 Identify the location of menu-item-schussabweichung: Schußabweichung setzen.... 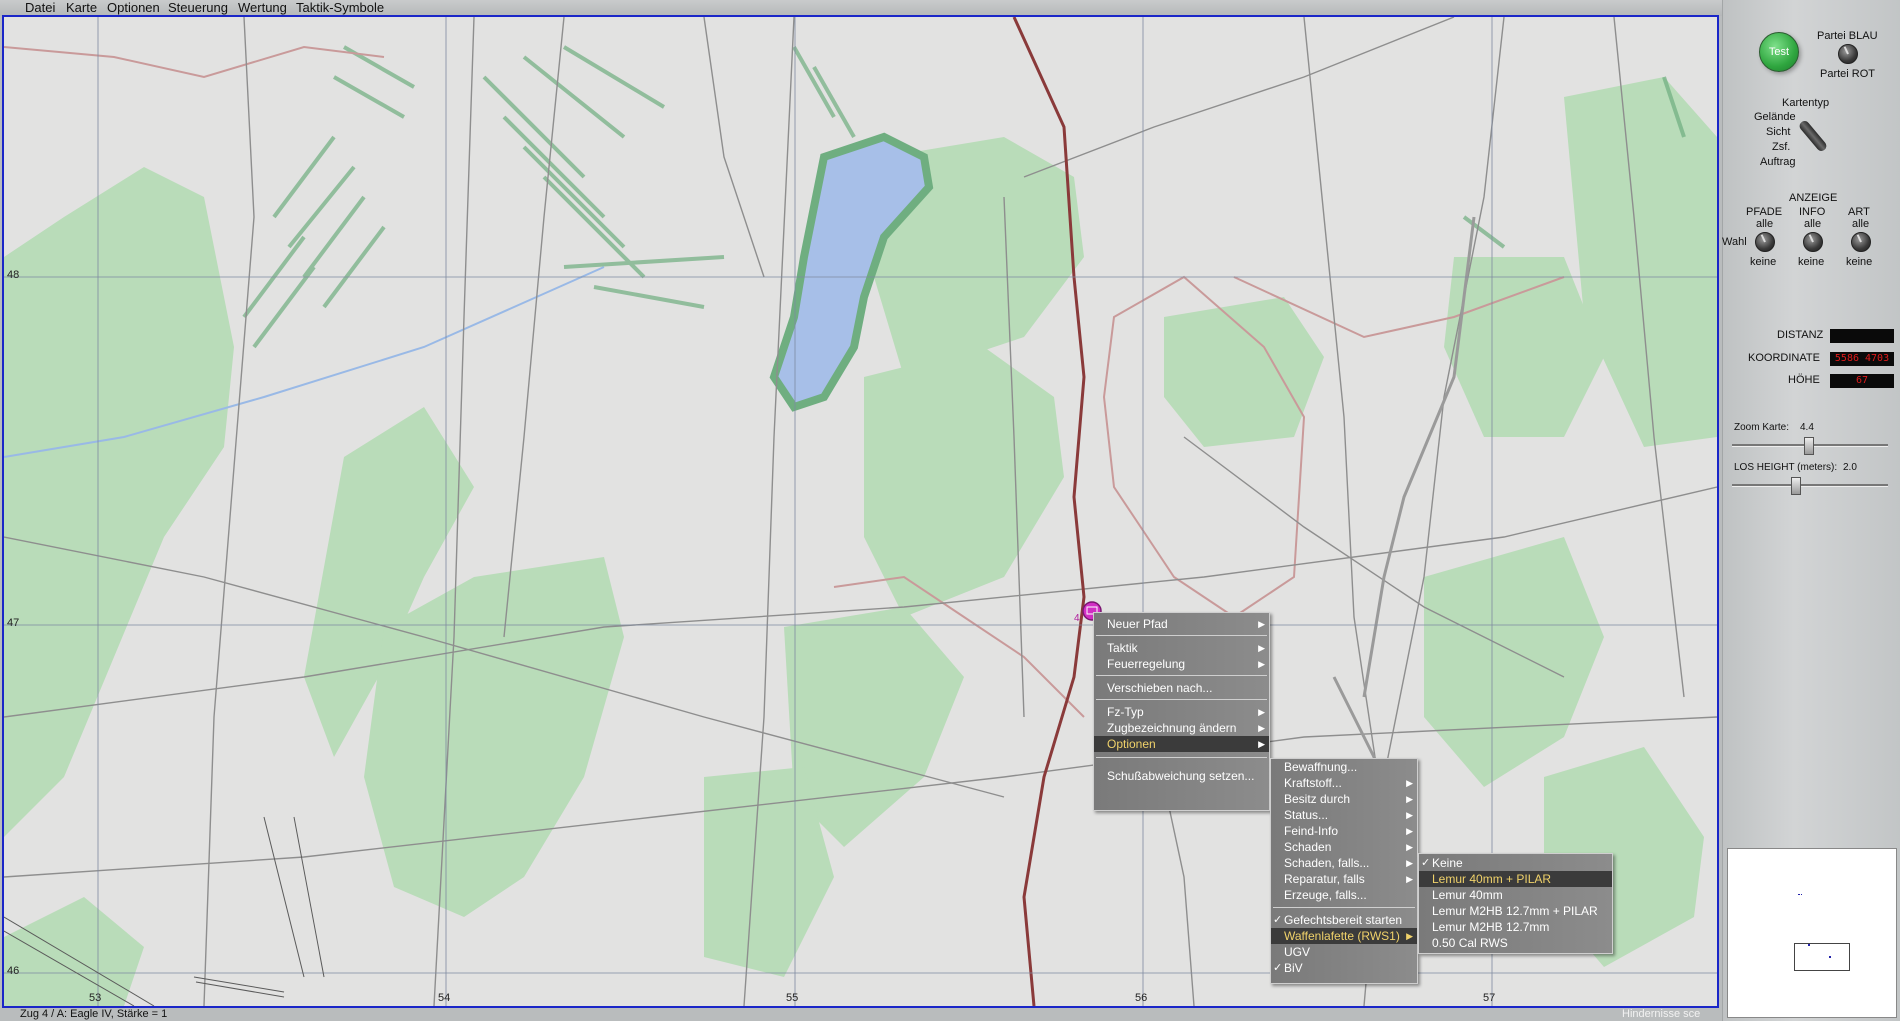
(1181, 776).